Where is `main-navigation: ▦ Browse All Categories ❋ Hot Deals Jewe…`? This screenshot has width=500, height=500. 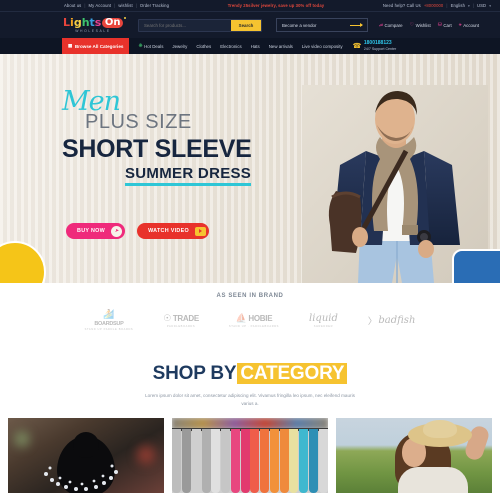
main-navigation: ▦ Browse All Categories ❋ Hot Deals Jewe… is located at coordinates (250, 46).